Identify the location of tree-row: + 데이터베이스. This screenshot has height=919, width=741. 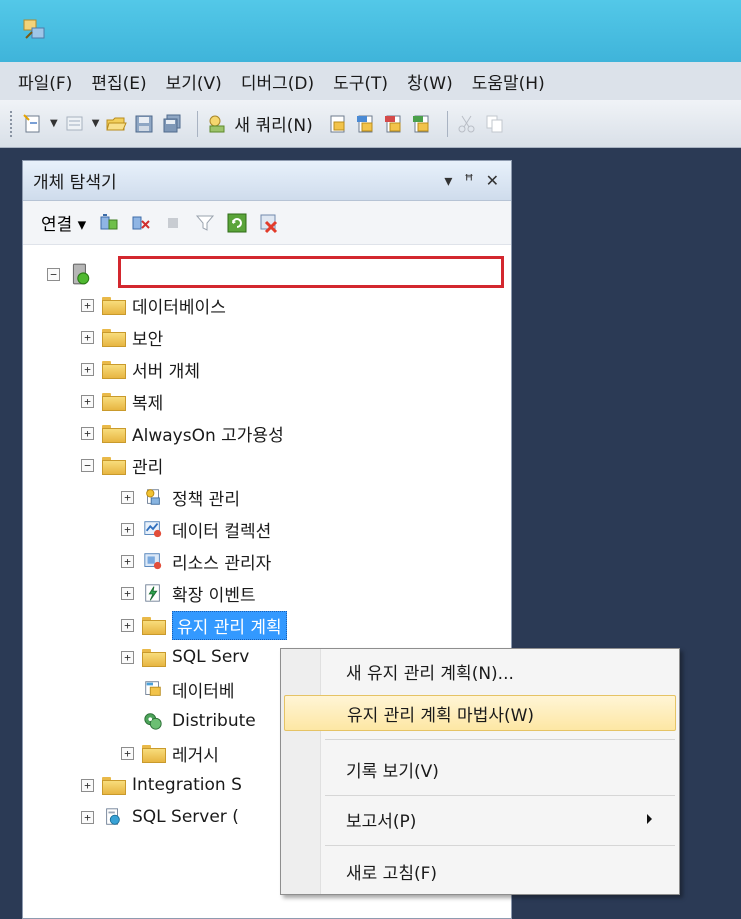
(153, 305).